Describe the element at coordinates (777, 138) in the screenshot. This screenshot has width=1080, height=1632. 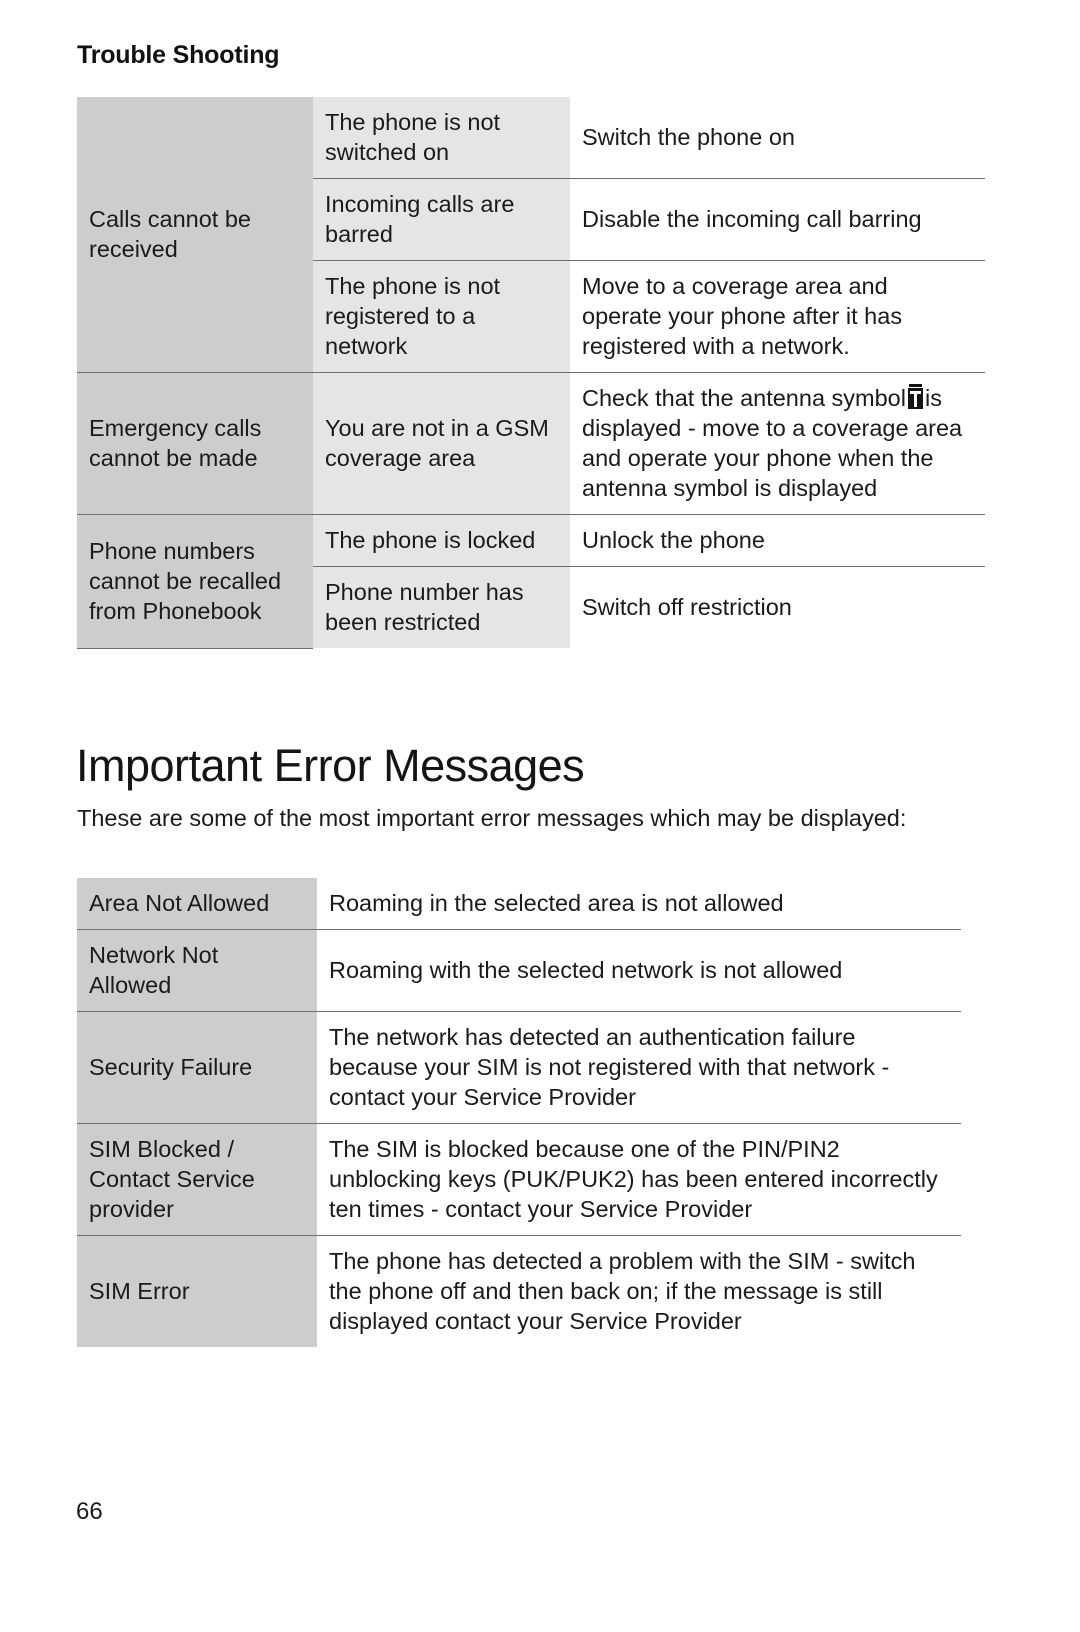
I see `solution-cell: Switch the phone on` at that location.